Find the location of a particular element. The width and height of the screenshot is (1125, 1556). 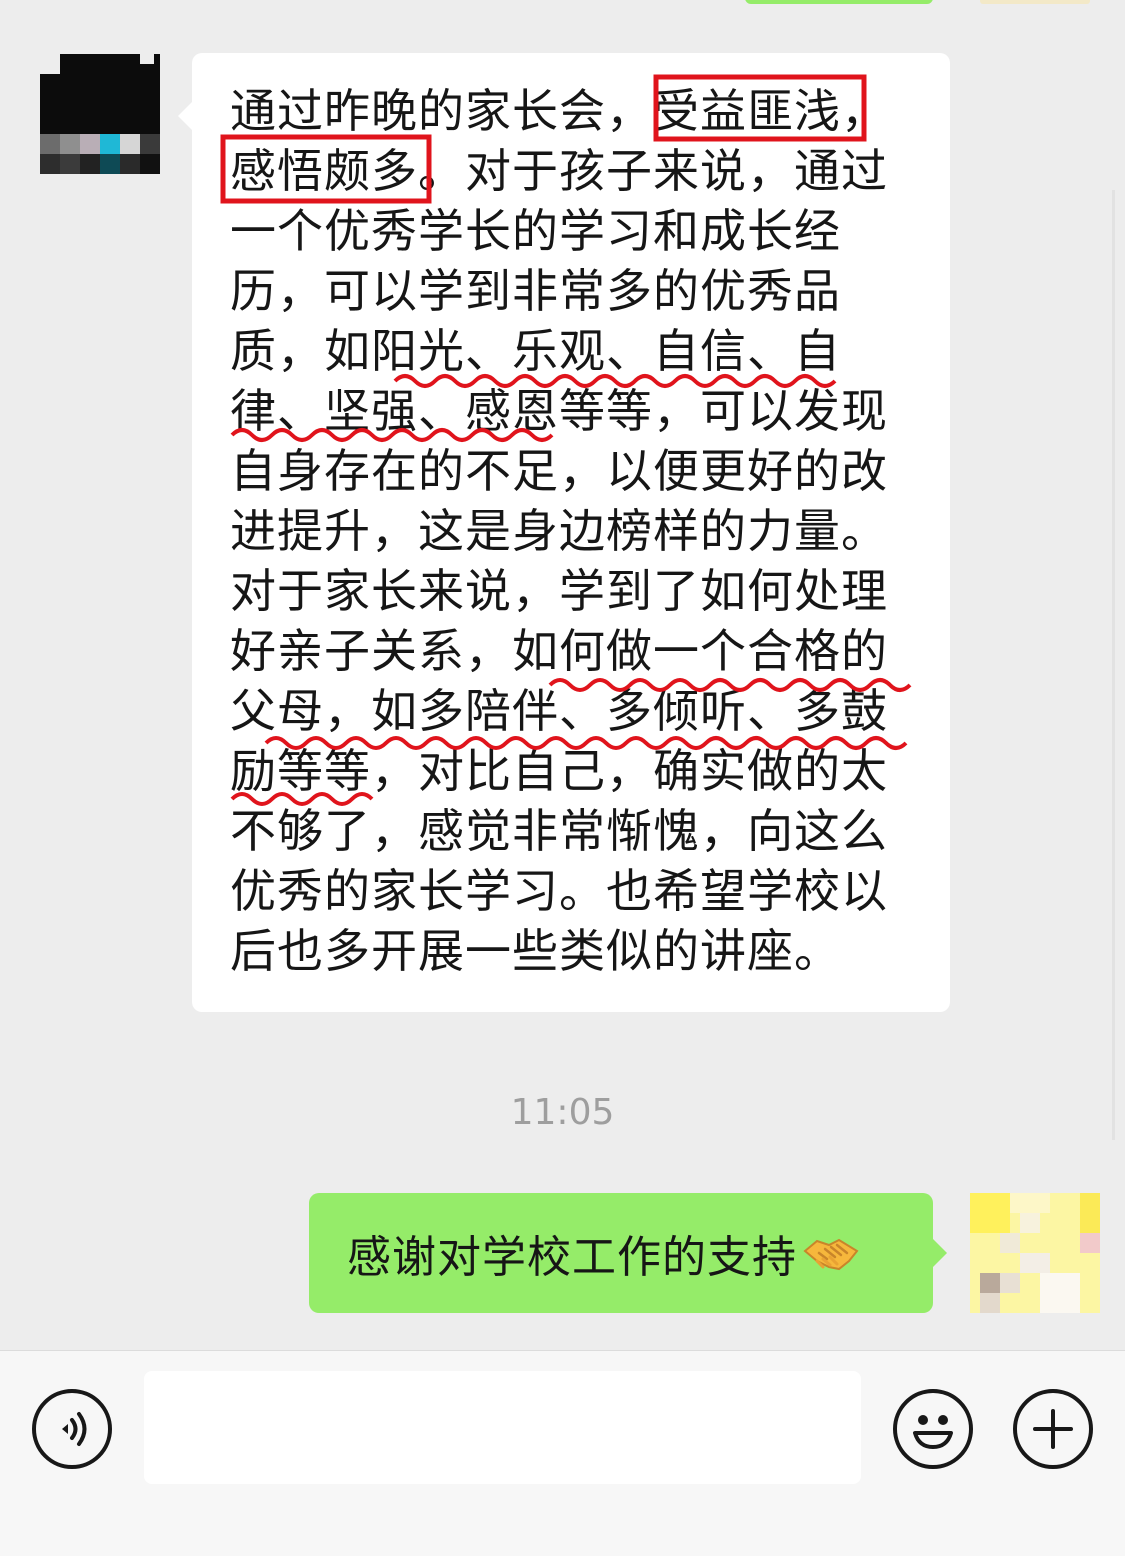

message-line: 一个优秀学长的学习和成长经 is located at coordinates (535, 231).